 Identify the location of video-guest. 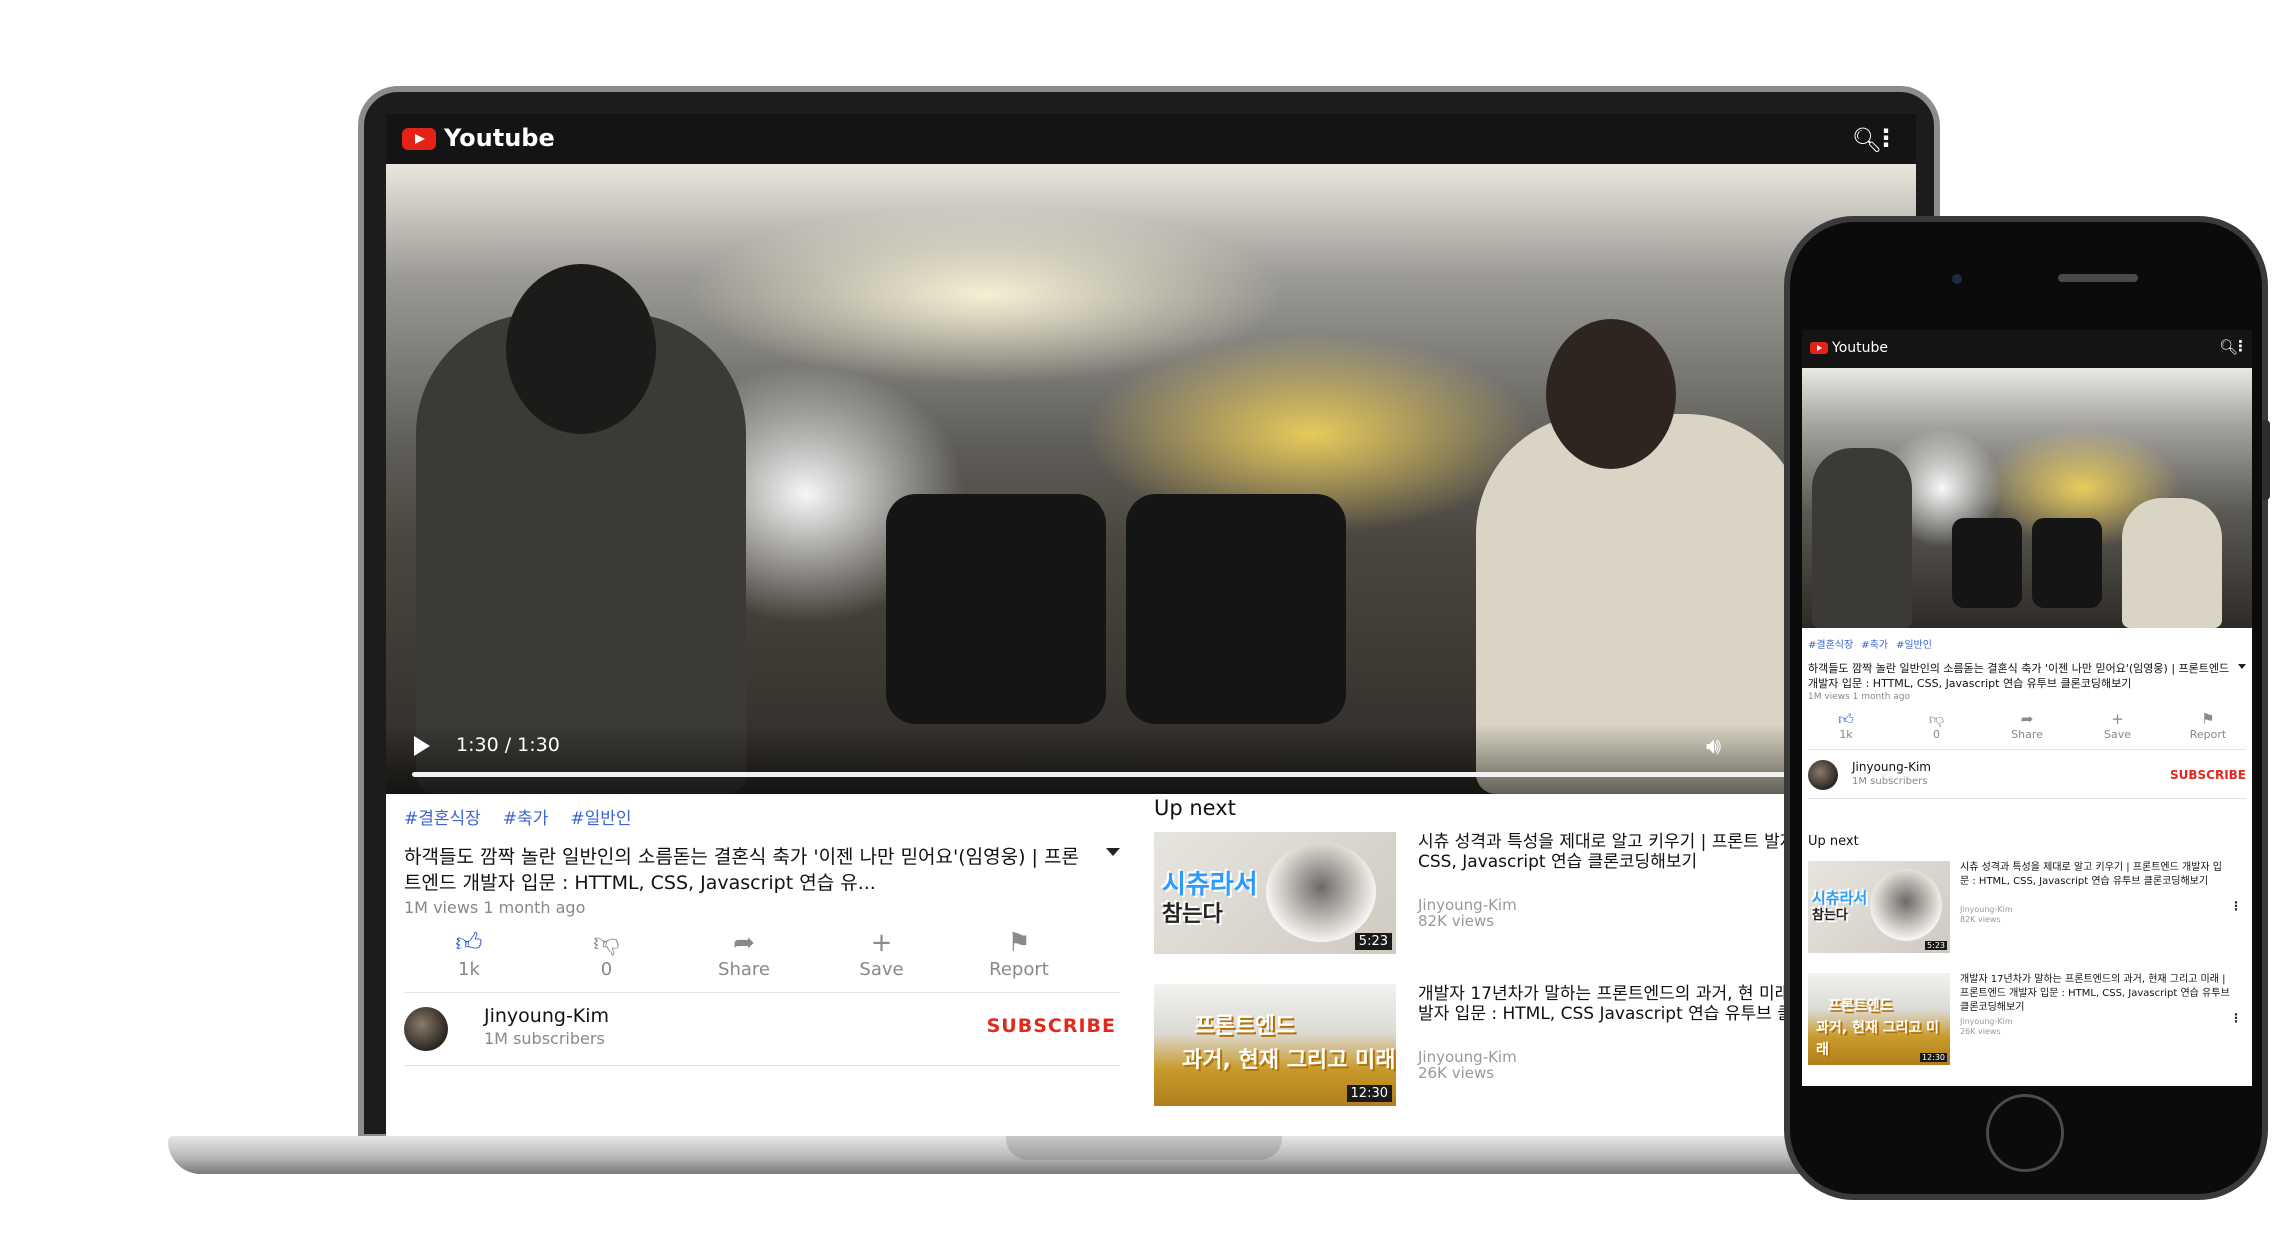
(2172, 563).